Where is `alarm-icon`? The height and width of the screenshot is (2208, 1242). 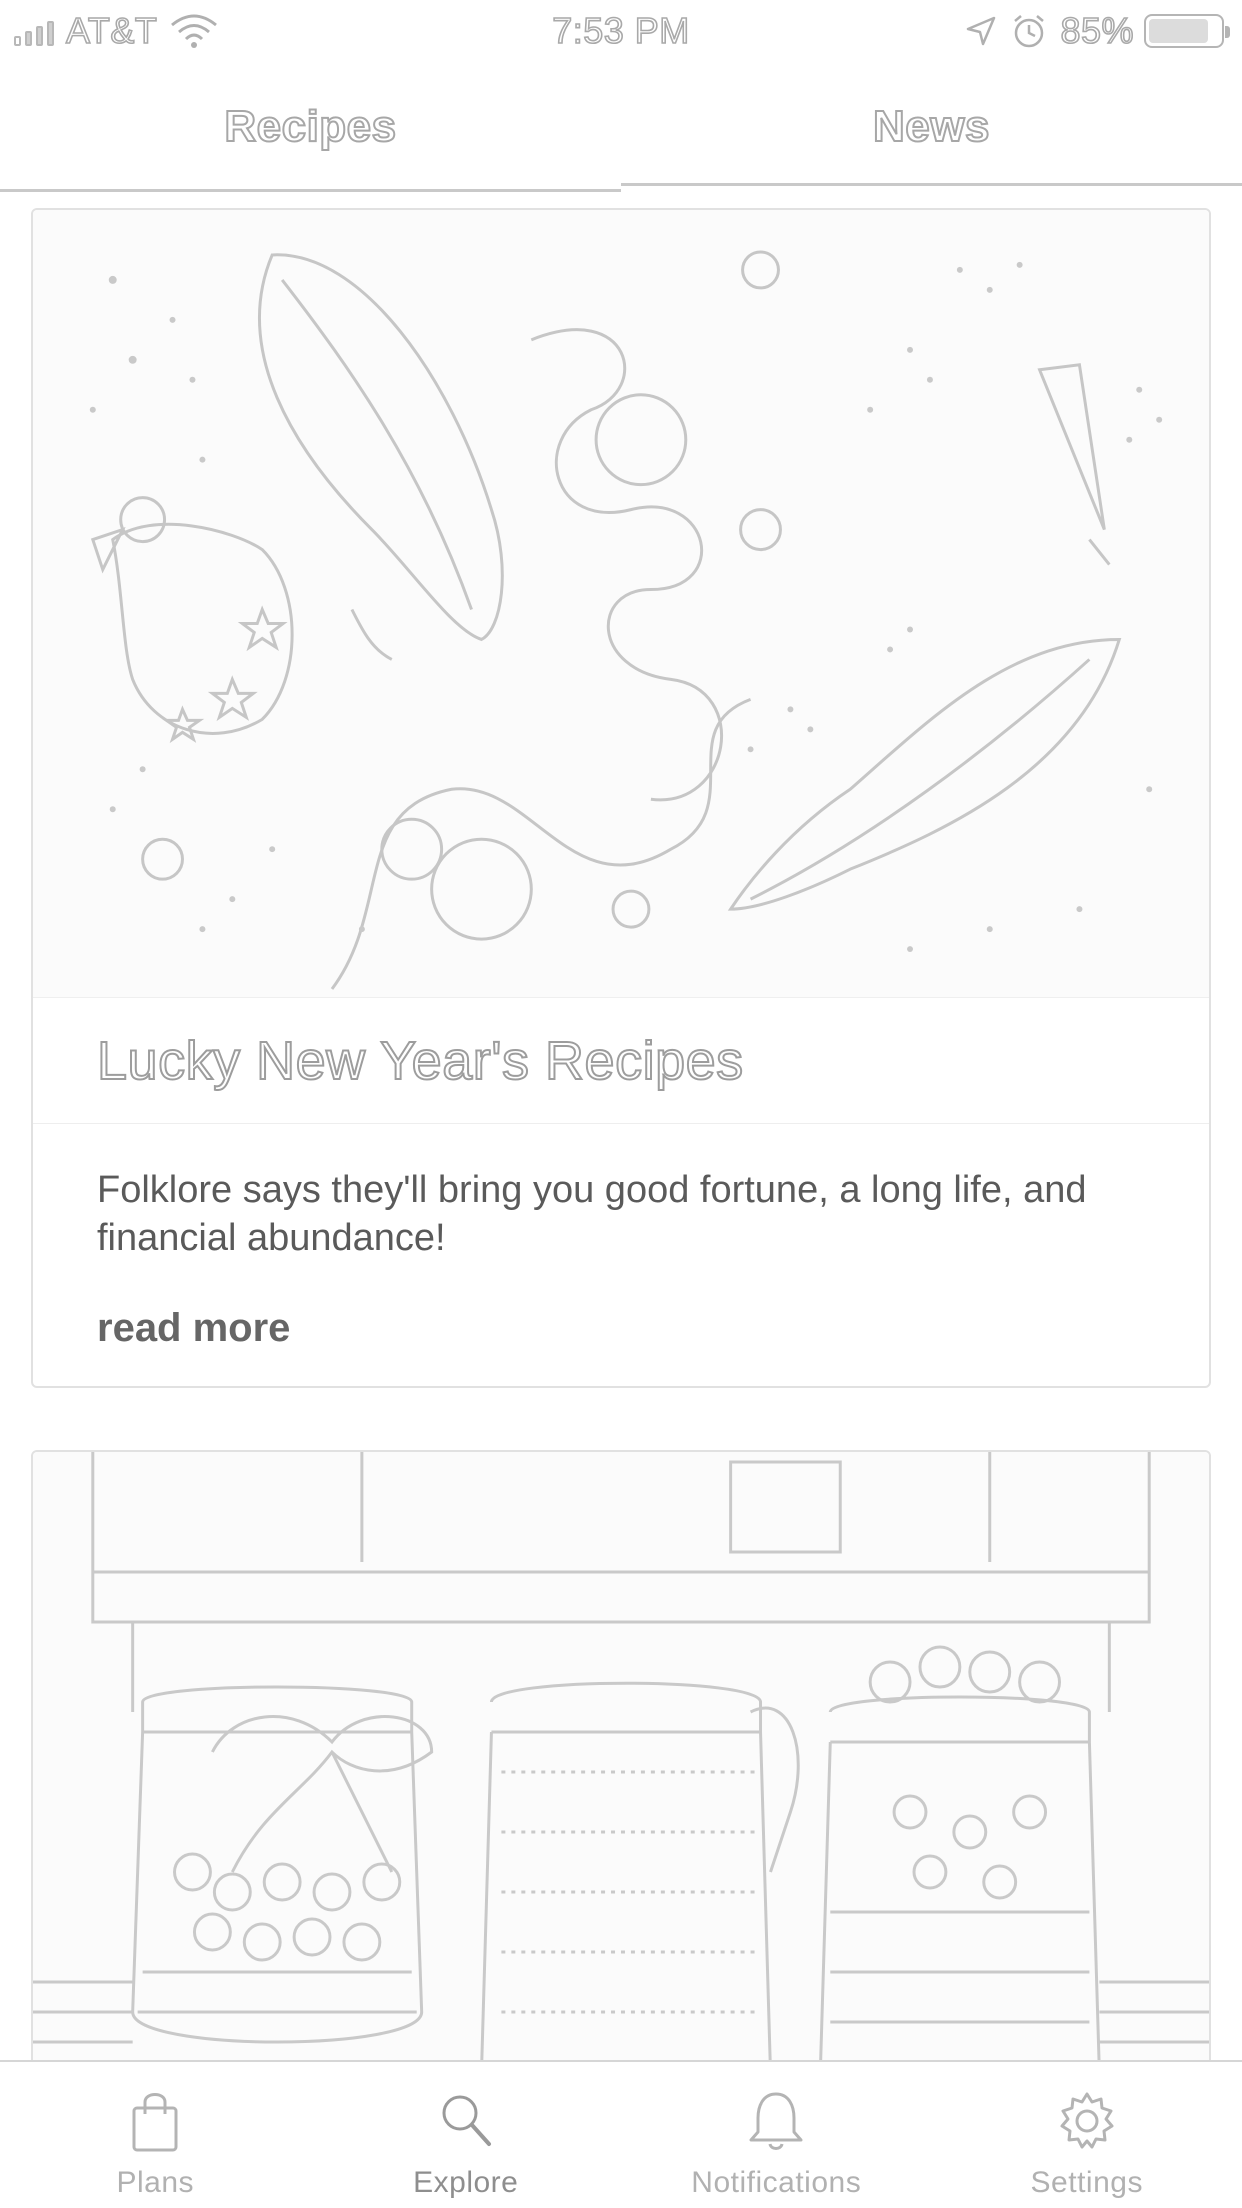 alarm-icon is located at coordinates (1029, 31).